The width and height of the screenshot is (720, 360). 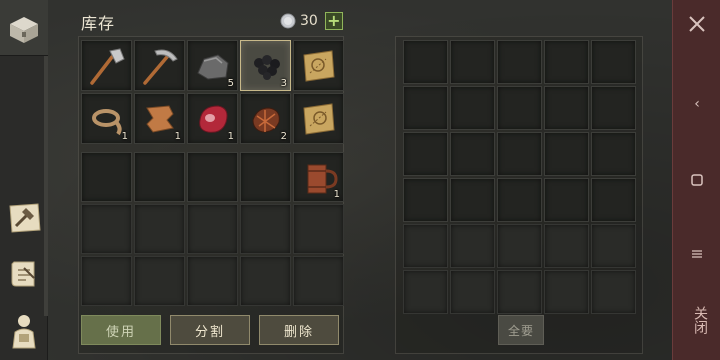 I want to click on left-rail, so click(x=24, y=180).